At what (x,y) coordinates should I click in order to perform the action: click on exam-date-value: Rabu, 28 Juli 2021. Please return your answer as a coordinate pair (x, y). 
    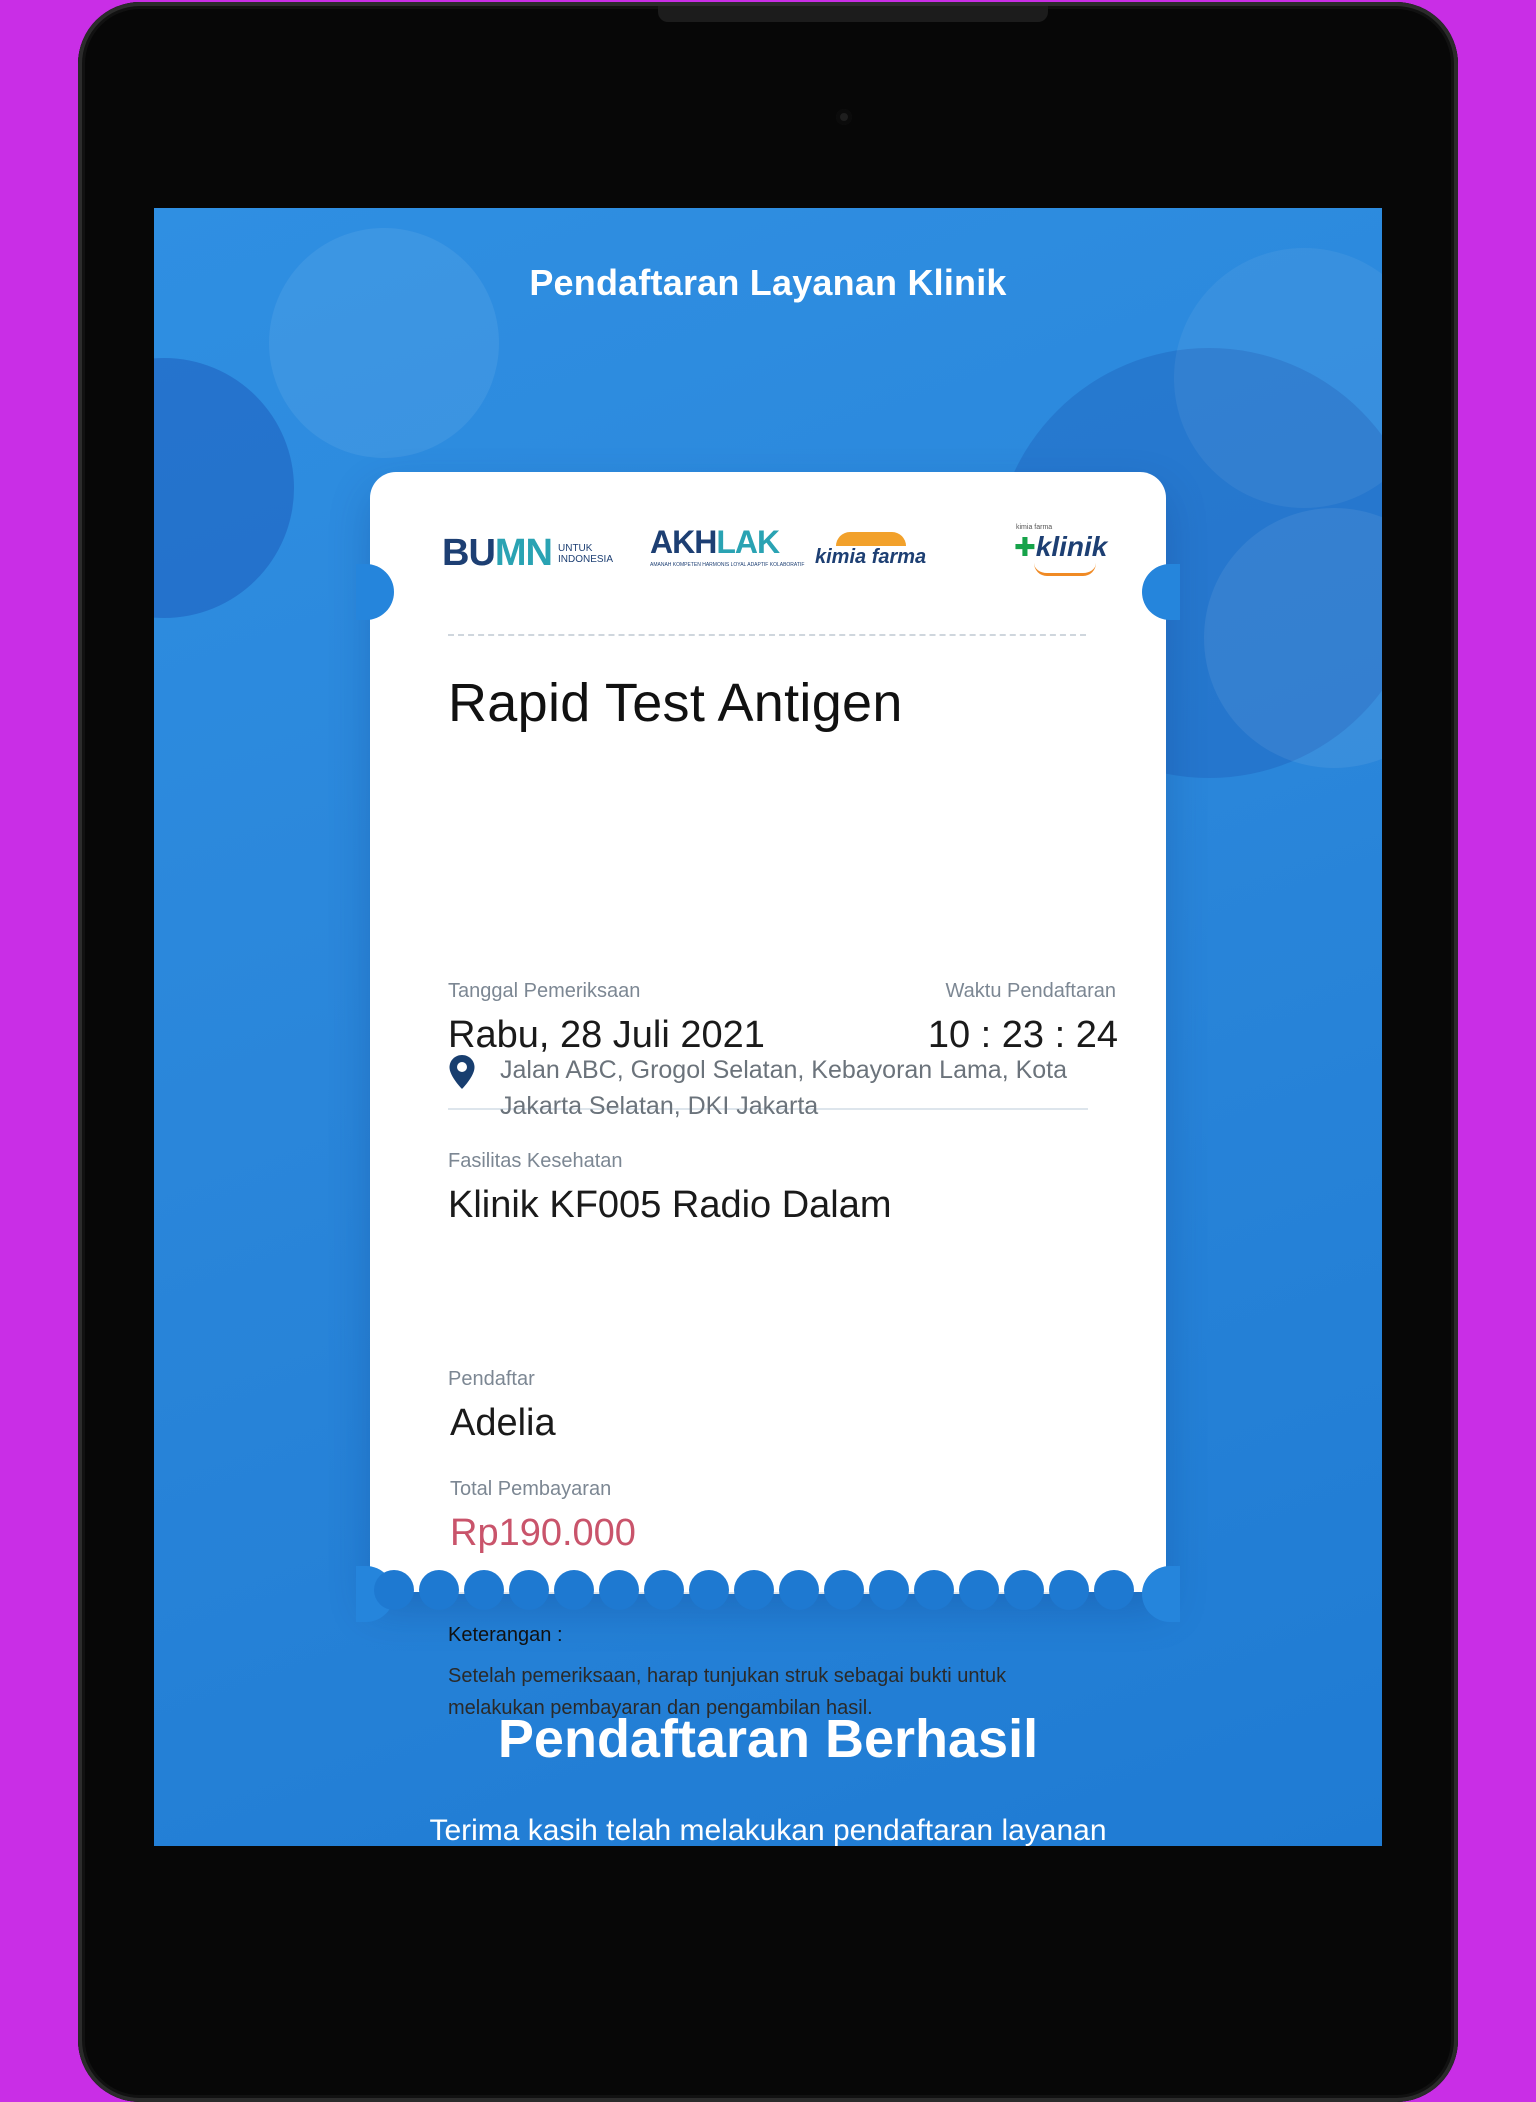
    Looking at the image, I should click on (606, 1035).